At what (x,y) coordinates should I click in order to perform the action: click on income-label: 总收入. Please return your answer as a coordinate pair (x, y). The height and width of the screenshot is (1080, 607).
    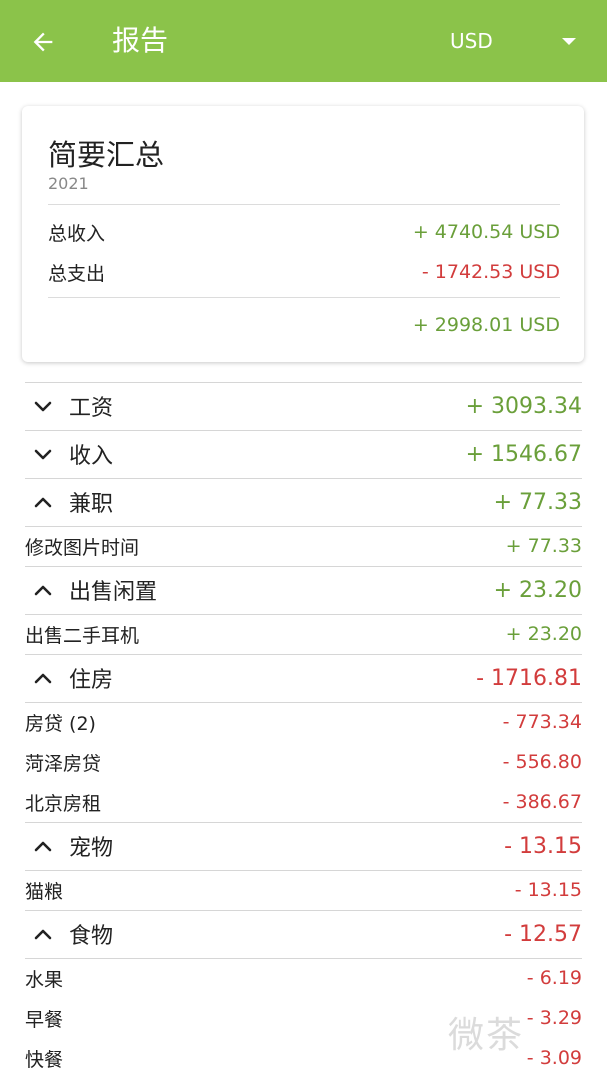
    Looking at the image, I should click on (77, 233).